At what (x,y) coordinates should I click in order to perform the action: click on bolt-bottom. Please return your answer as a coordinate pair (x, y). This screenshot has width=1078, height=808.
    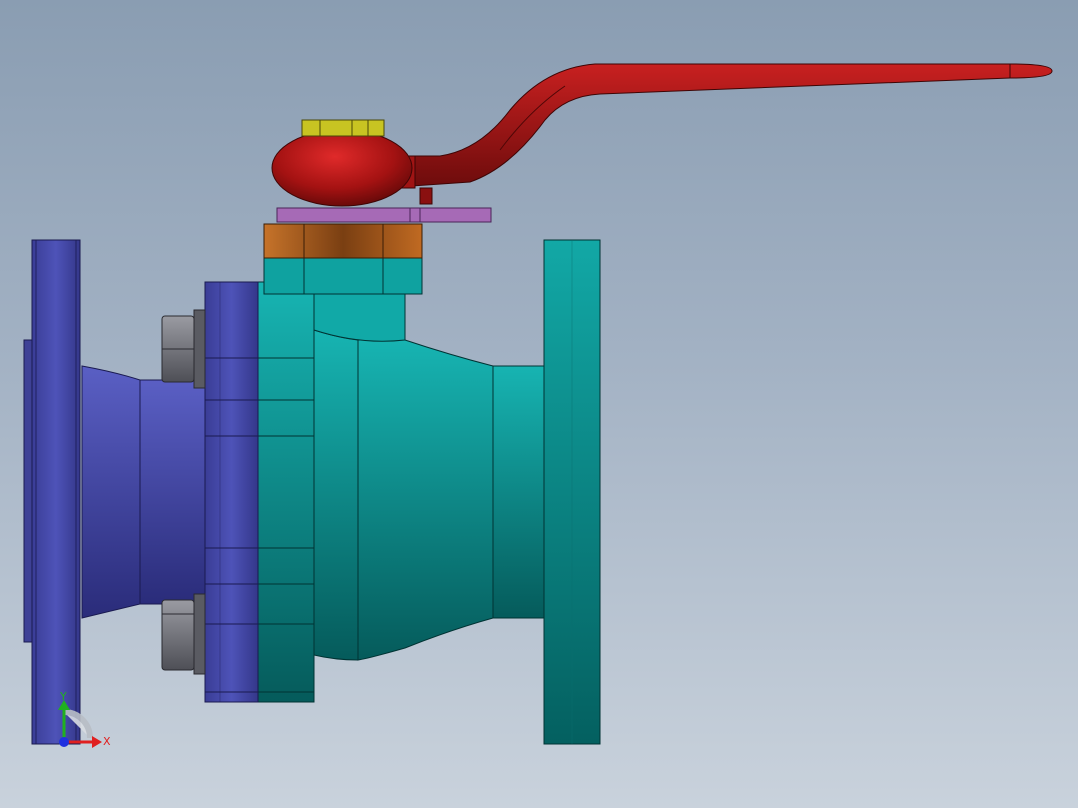
    Looking at the image, I should click on (183, 634).